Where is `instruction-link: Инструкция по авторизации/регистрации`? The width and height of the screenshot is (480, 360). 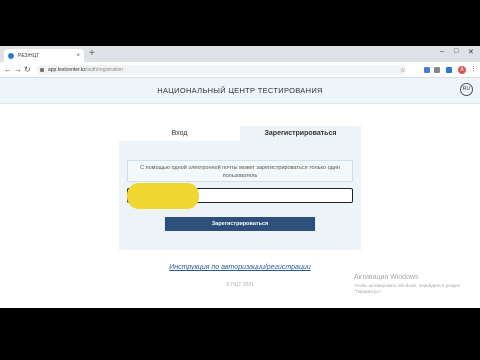
instruction-link: Инструкция по авторизации/регистрации is located at coordinates (240, 267).